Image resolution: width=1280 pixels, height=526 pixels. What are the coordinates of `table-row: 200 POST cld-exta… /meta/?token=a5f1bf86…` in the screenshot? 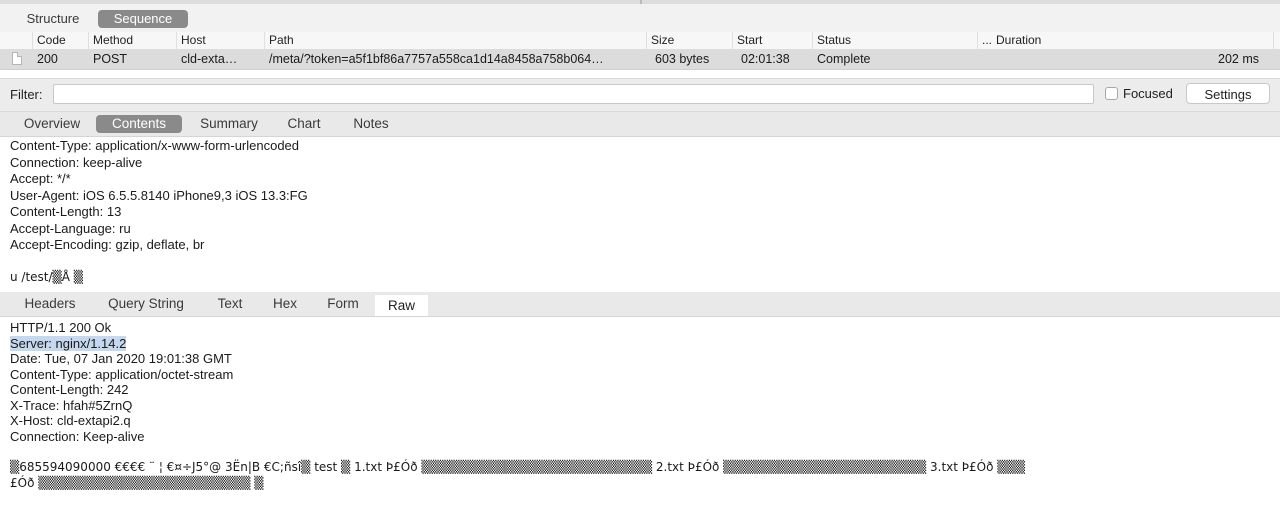 It's located at (640, 59).